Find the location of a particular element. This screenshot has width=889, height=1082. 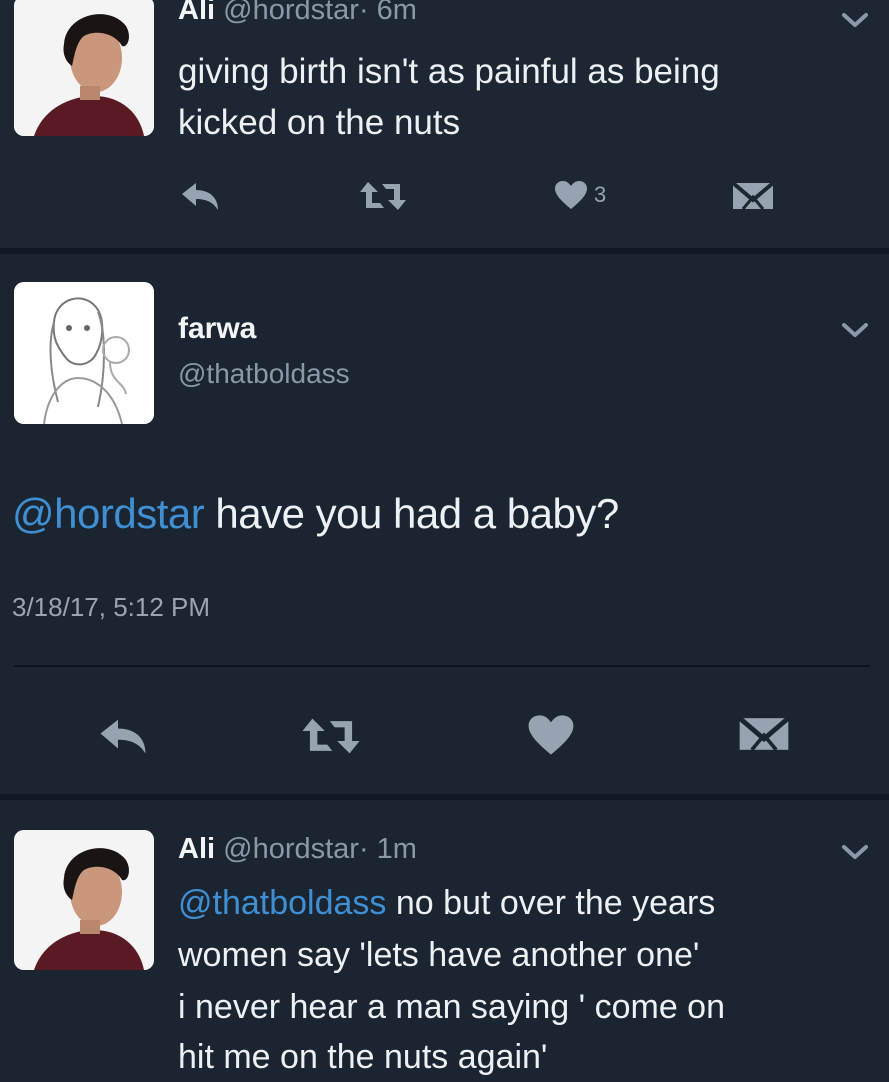

tweet1-text-line2: kicked on the nuts is located at coordinates (319, 122).